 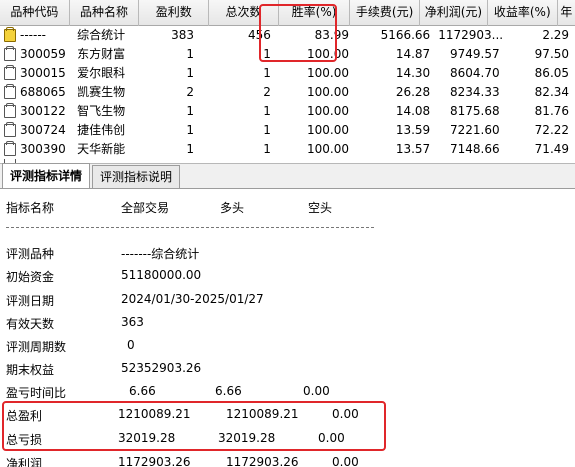 What do you see at coordinates (262, 461) in the screenshot?
I see `metric-value-net-profit-long: 1172903.26` at bounding box center [262, 461].